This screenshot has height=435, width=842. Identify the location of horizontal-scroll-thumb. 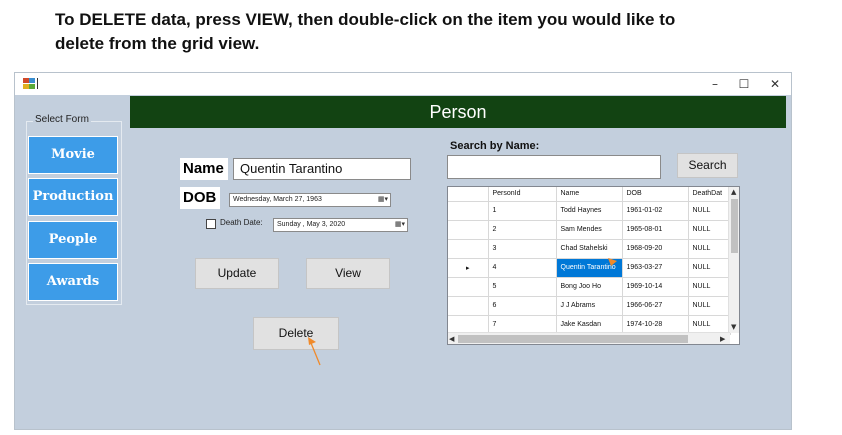
(573, 339).